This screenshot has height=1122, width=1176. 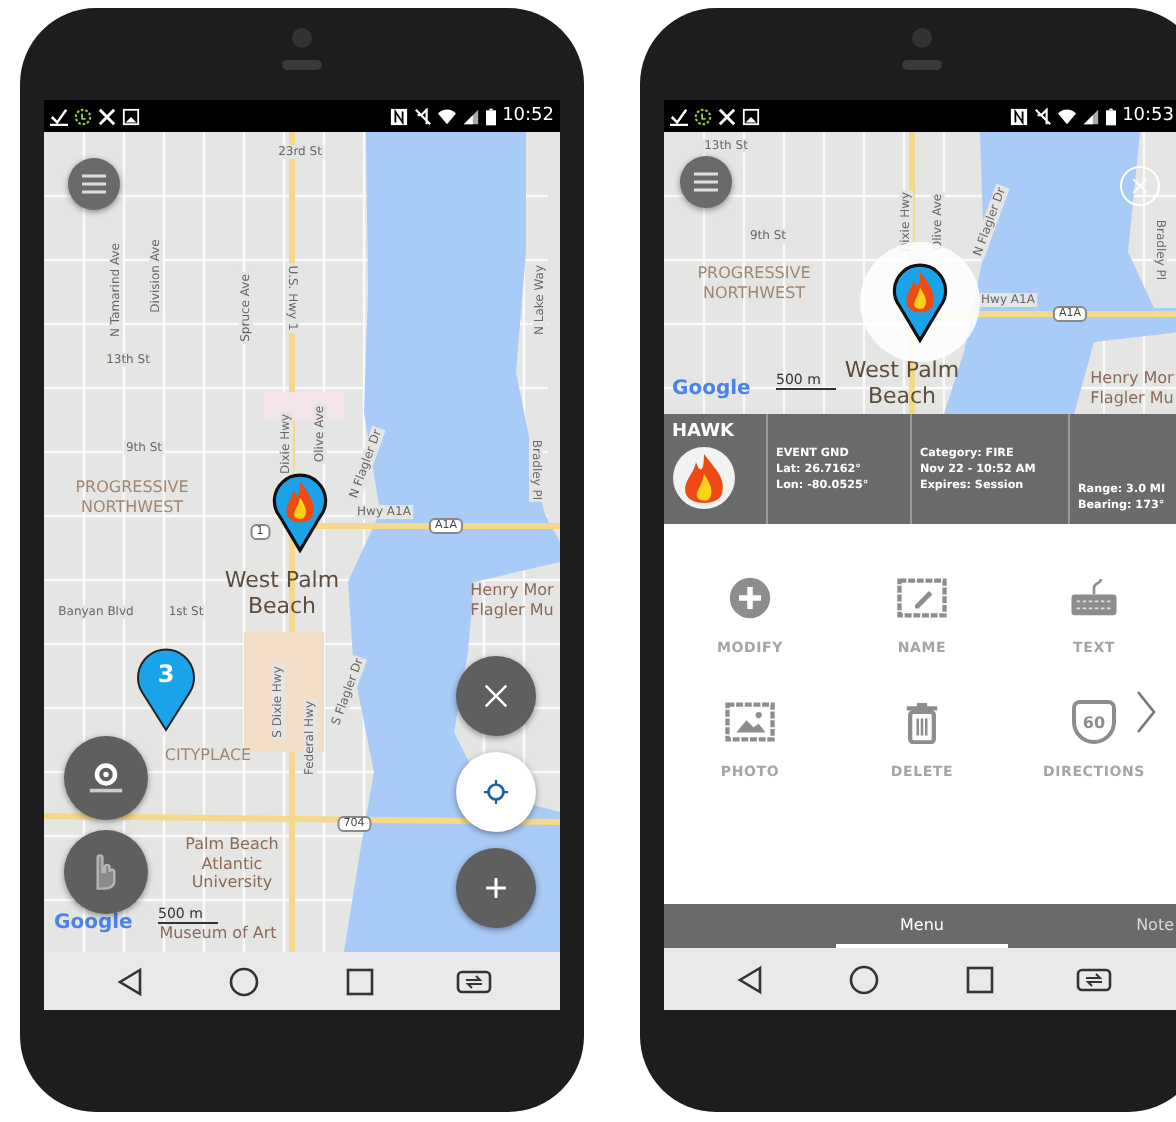 I want to click on tab: Note, so click(x=1092, y=926).